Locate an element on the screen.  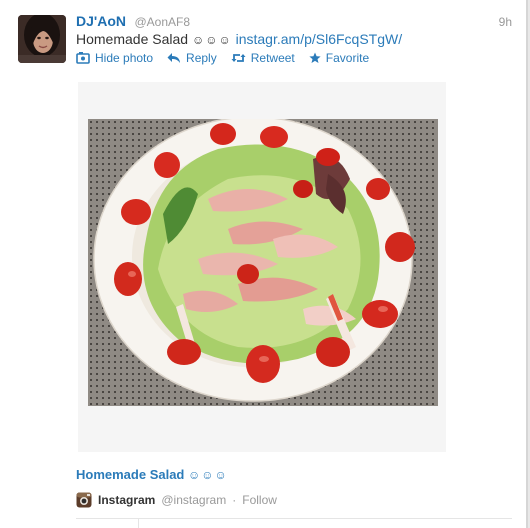
instagram-icon is located at coordinates (84, 500).